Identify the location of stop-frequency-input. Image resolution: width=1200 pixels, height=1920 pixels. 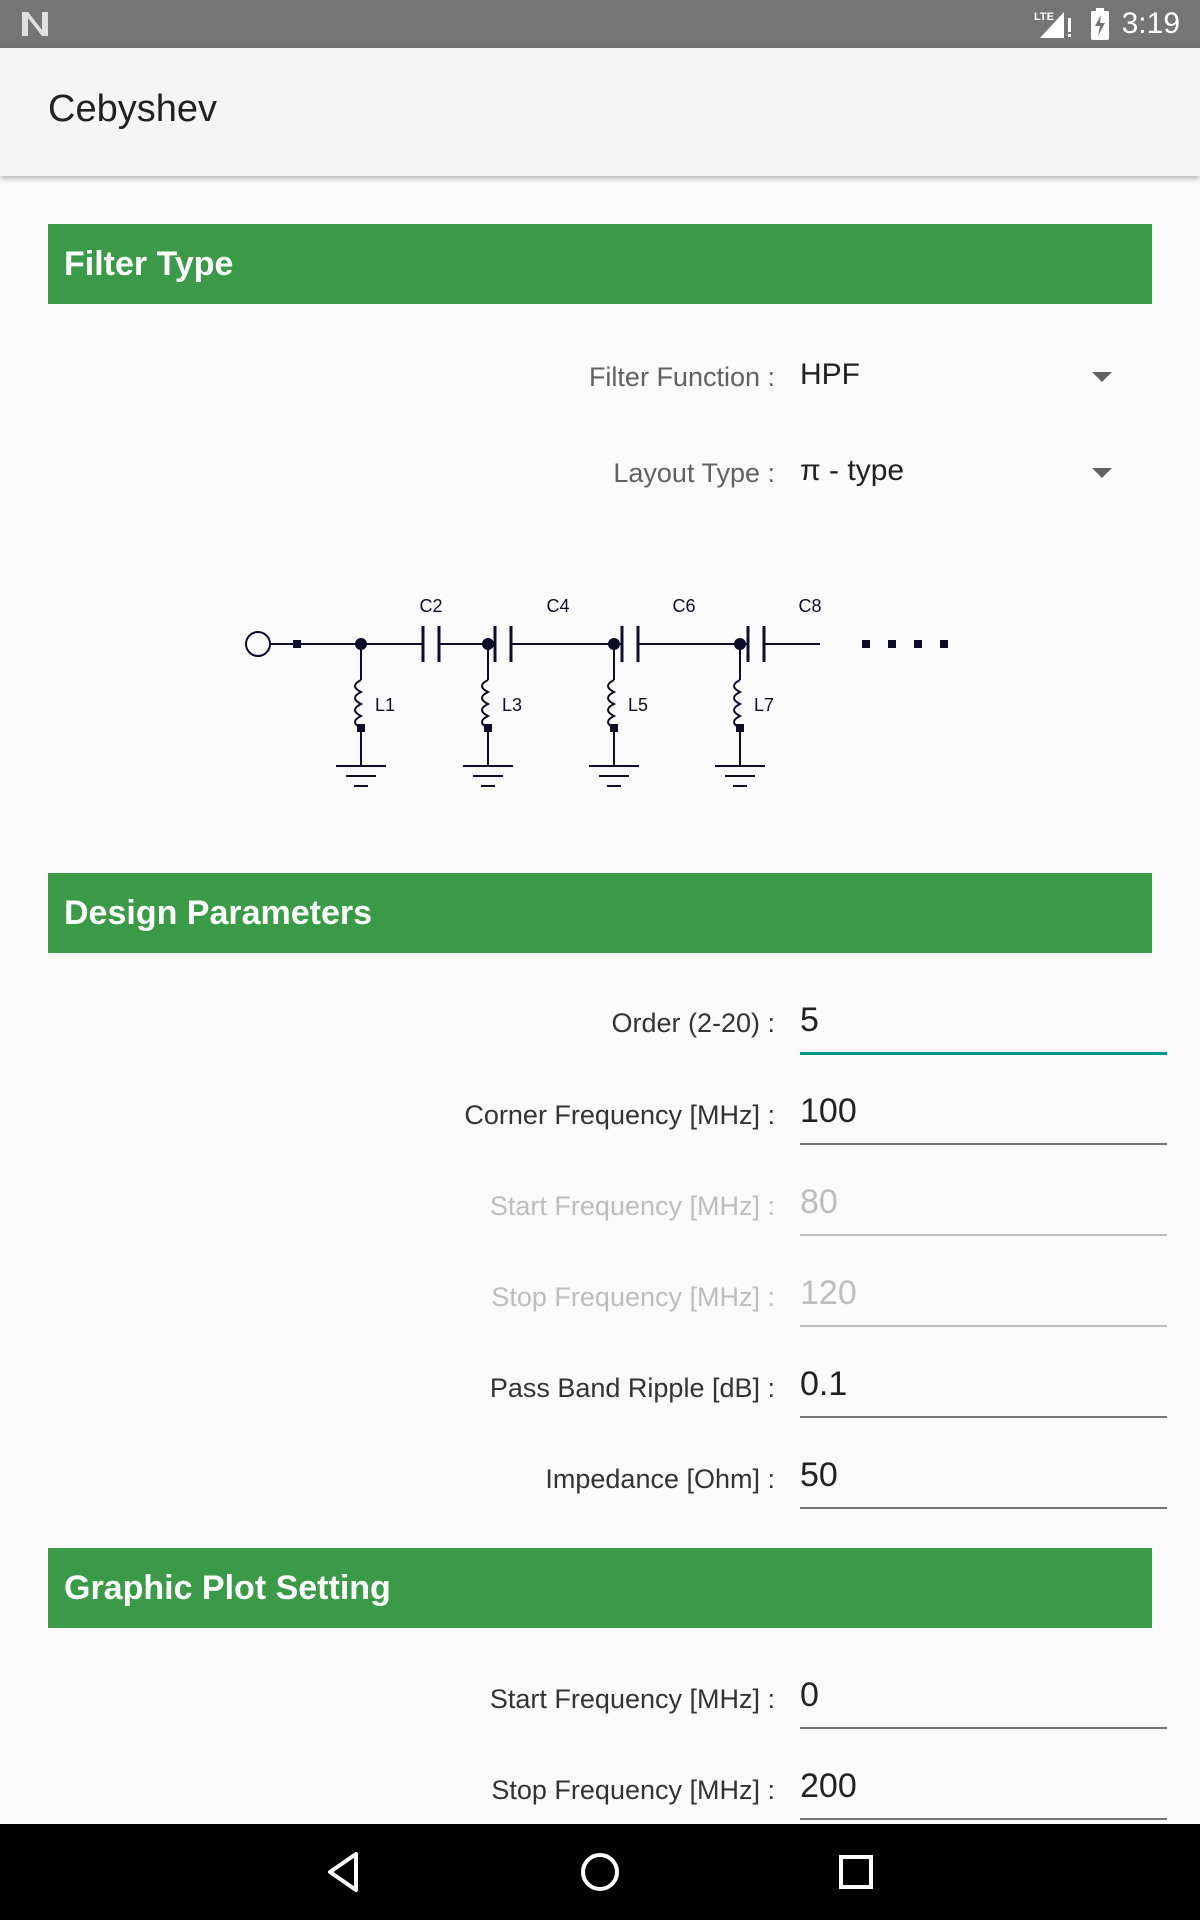
(983, 1293).